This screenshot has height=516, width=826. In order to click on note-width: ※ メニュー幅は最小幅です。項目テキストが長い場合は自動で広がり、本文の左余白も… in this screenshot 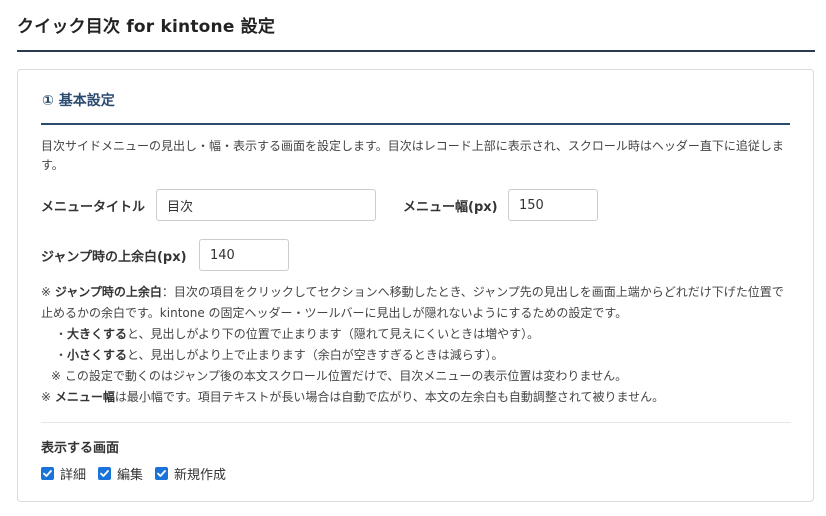, I will do `click(421, 397)`.